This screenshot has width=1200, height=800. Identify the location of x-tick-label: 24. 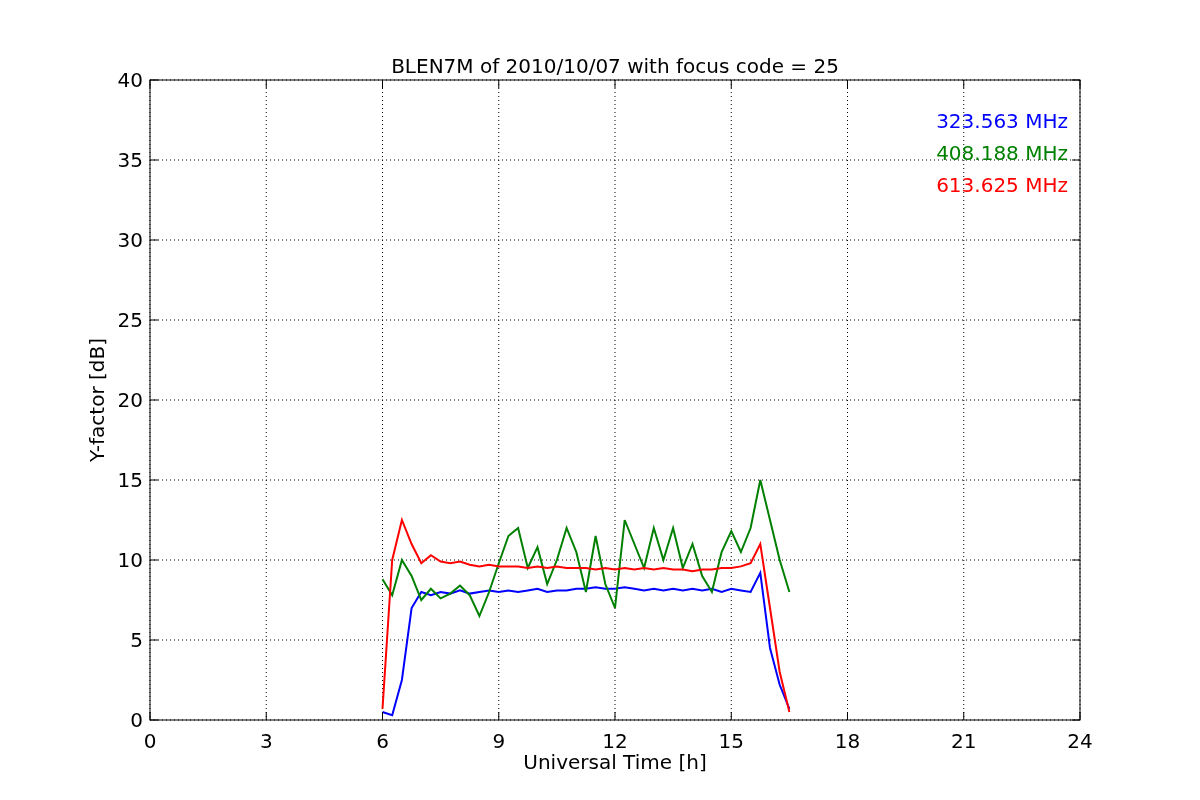
(1080, 741).